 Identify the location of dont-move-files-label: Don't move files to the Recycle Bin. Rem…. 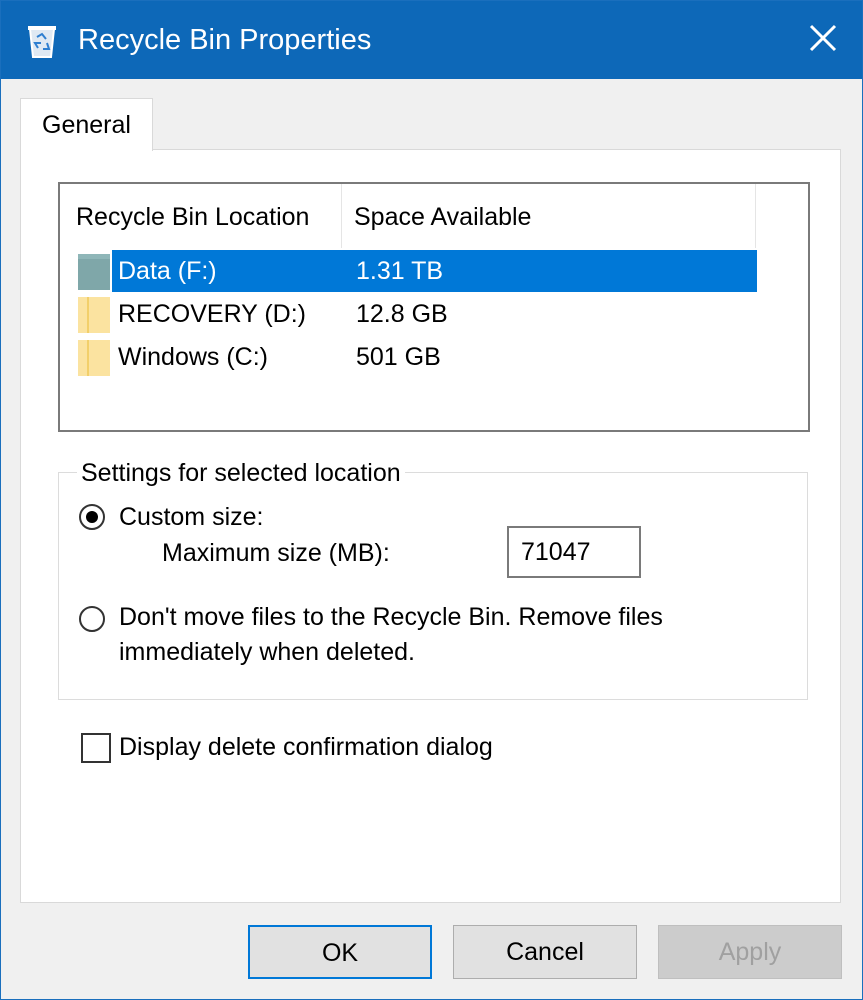
(391, 617).